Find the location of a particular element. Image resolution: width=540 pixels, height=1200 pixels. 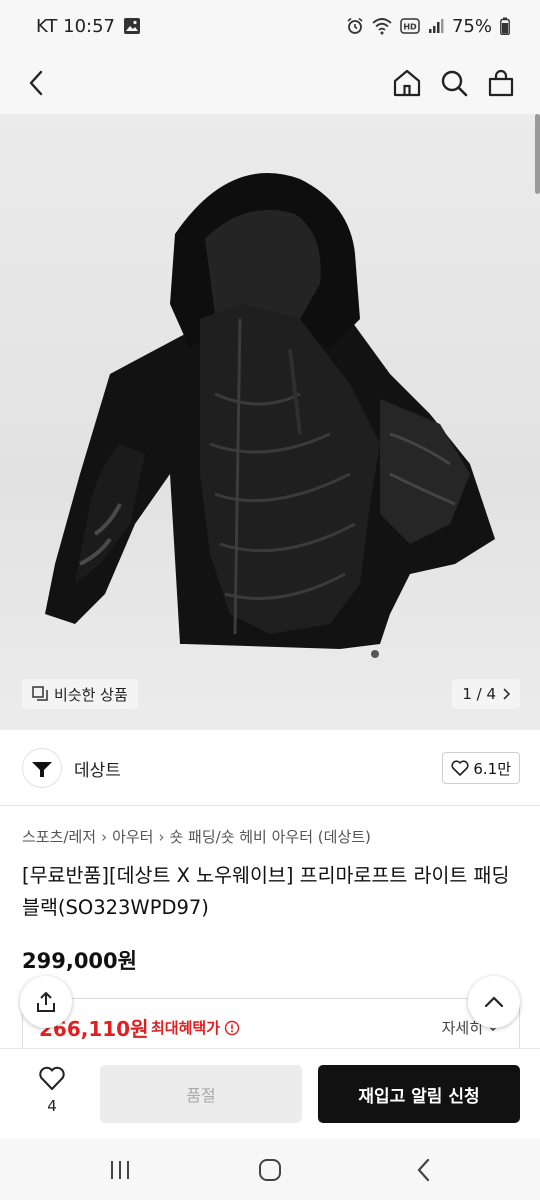

wishlist-button: 4 is located at coordinates (52, 1090).